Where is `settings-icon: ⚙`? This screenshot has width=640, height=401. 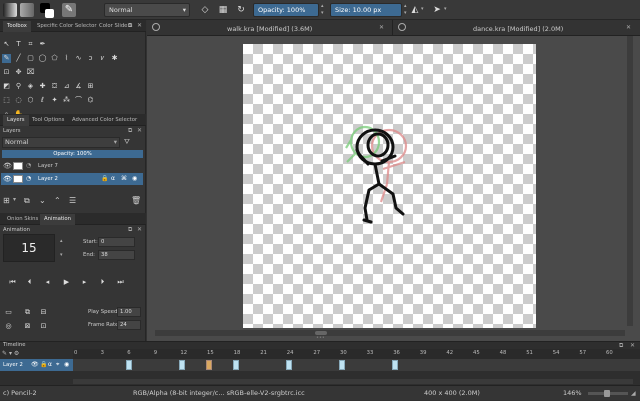 settings-icon: ⚙ is located at coordinates (16, 353).